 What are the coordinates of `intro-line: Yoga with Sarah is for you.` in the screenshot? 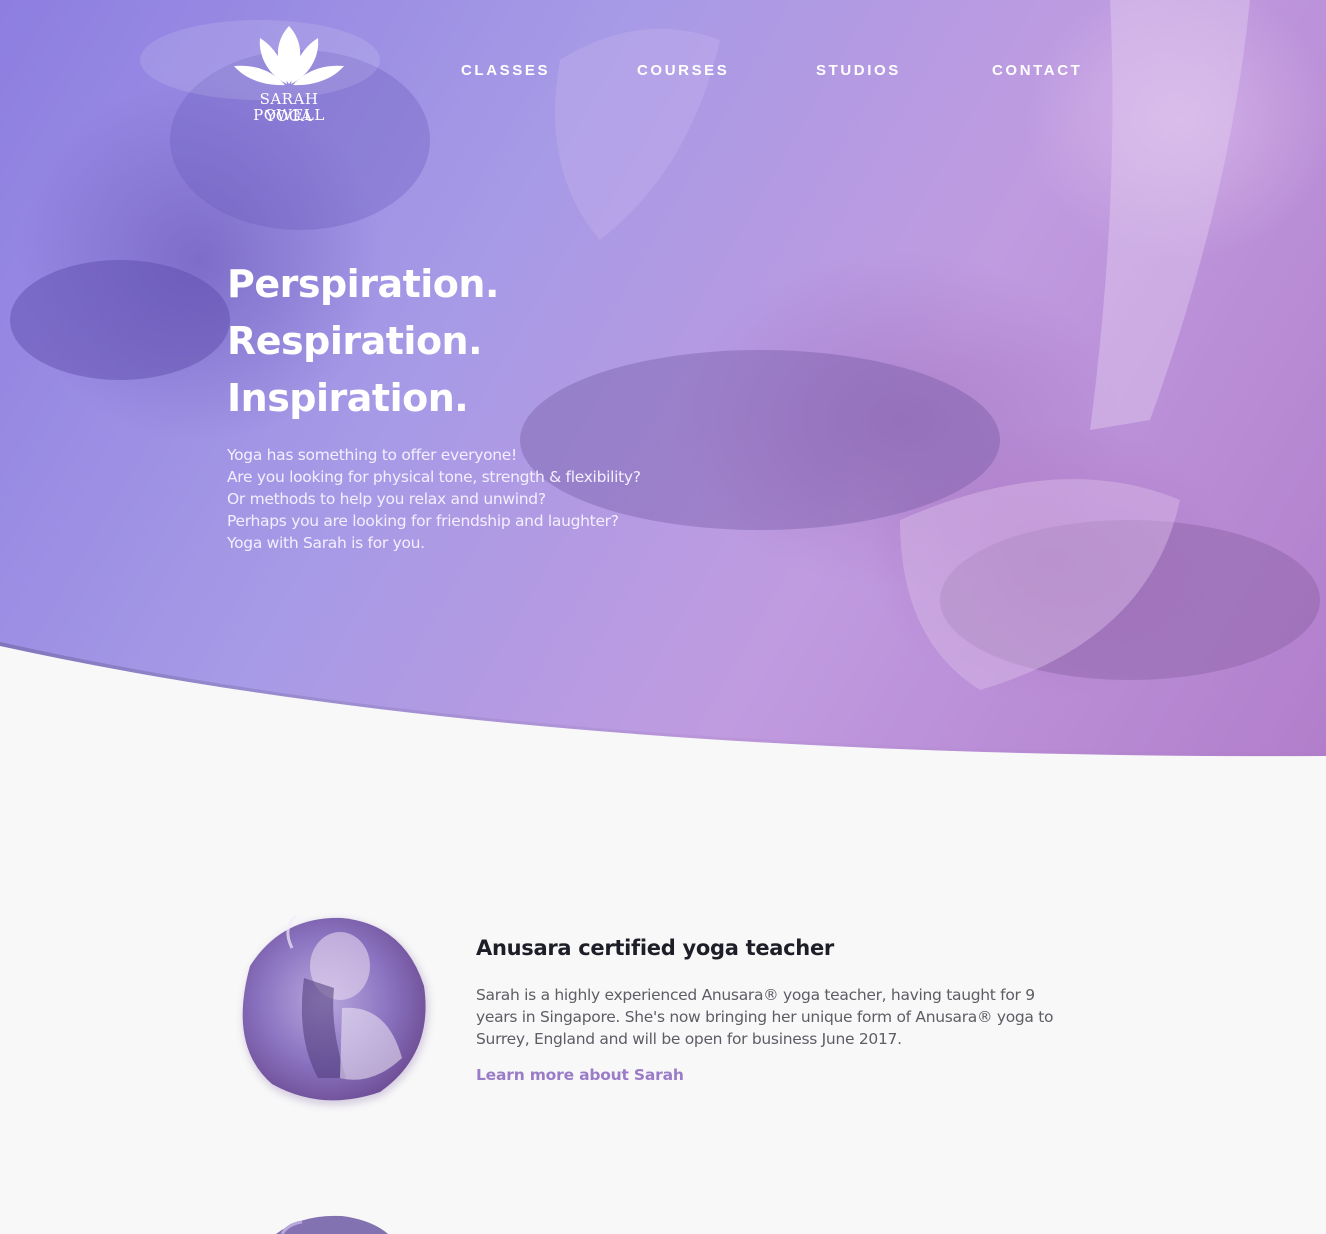 It's located at (326, 543).